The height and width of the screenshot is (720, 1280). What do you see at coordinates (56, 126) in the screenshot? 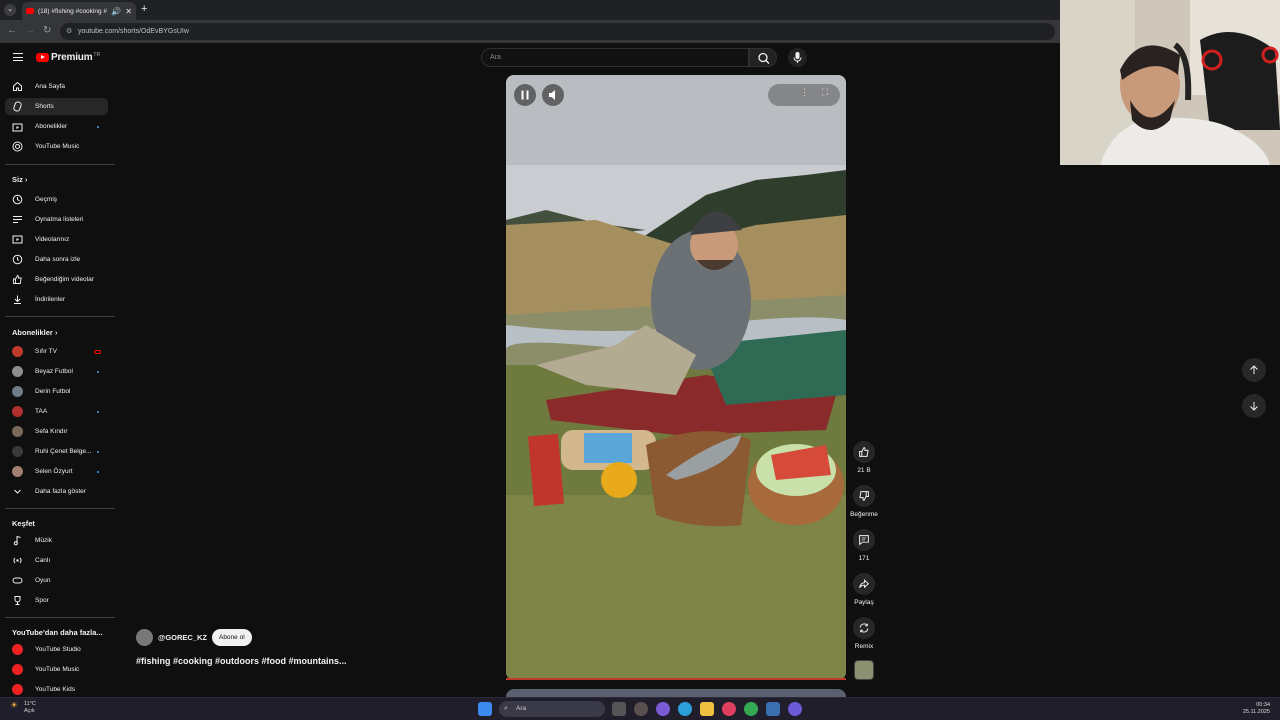
I see `sidebar-item-subscriptions: Abonelikler` at bounding box center [56, 126].